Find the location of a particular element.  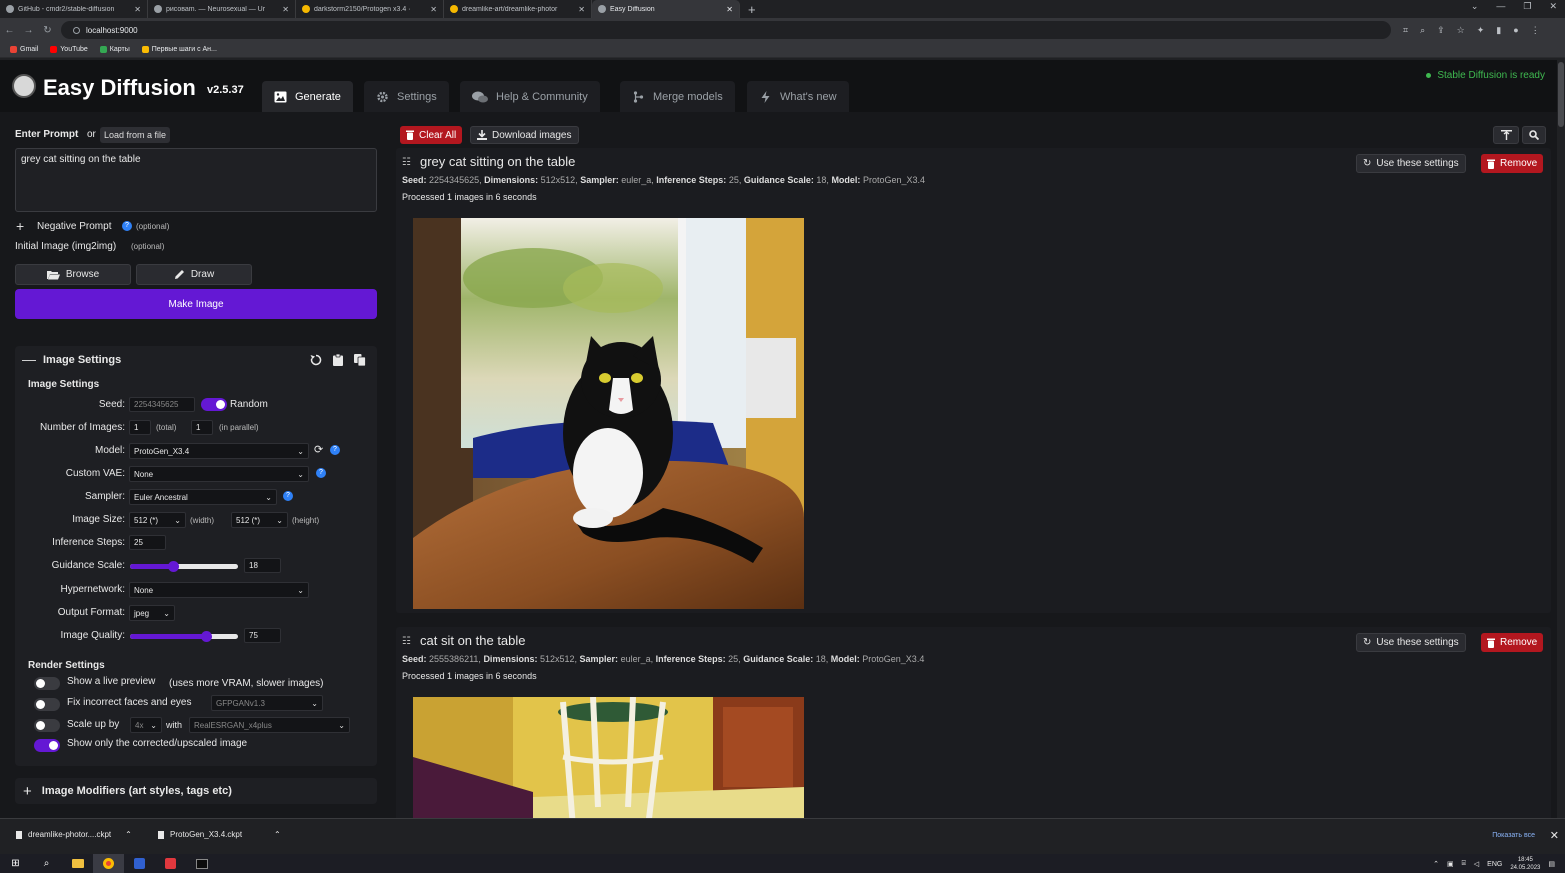

scale-factor-select: 4x ⌄ is located at coordinates (146, 725).